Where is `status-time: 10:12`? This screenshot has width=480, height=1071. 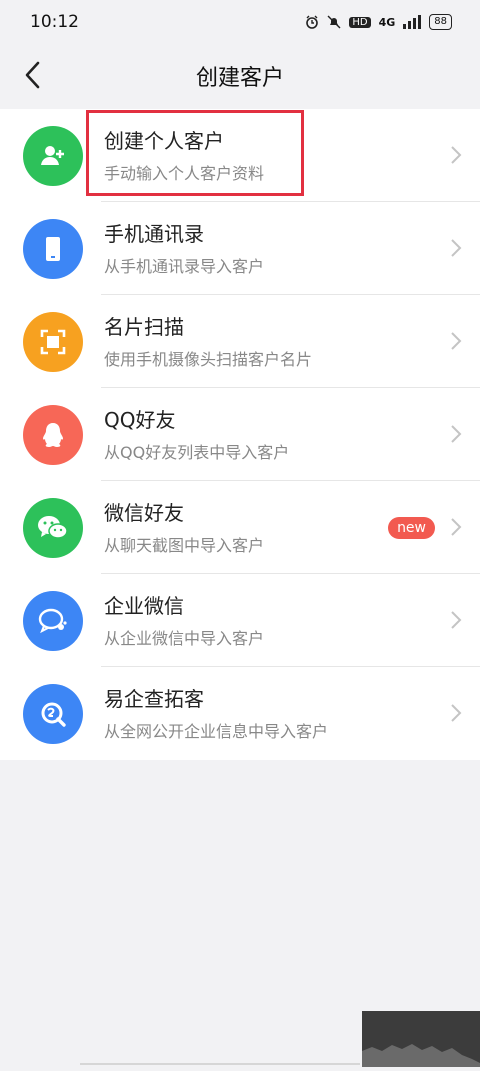 status-time: 10:12 is located at coordinates (54, 22).